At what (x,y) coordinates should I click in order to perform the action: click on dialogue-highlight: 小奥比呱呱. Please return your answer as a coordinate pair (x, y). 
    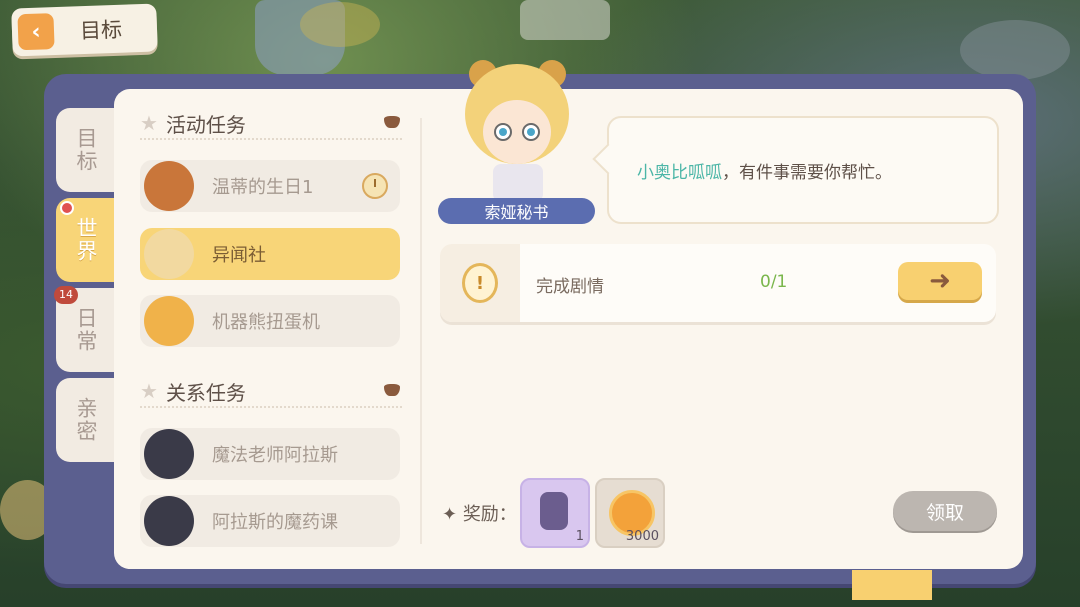
    Looking at the image, I should click on (679, 173).